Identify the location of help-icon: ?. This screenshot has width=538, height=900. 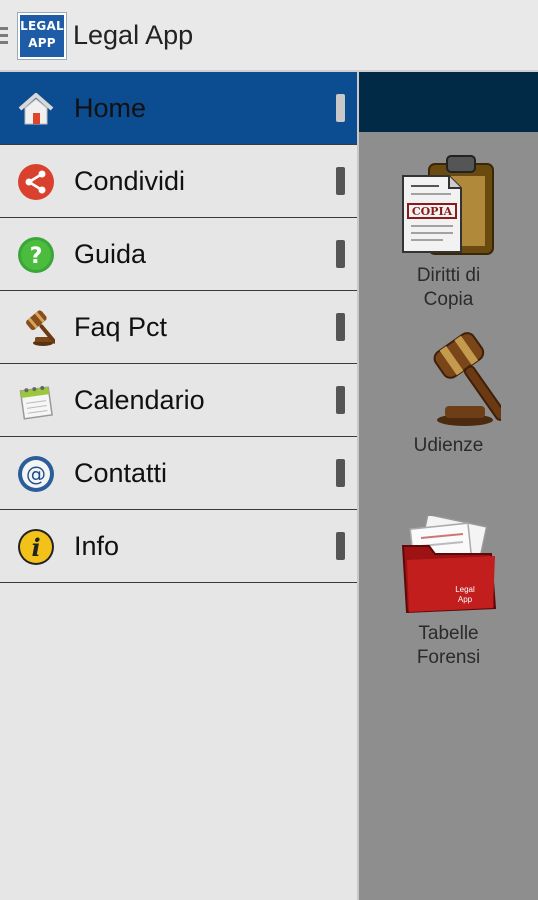
(36, 255).